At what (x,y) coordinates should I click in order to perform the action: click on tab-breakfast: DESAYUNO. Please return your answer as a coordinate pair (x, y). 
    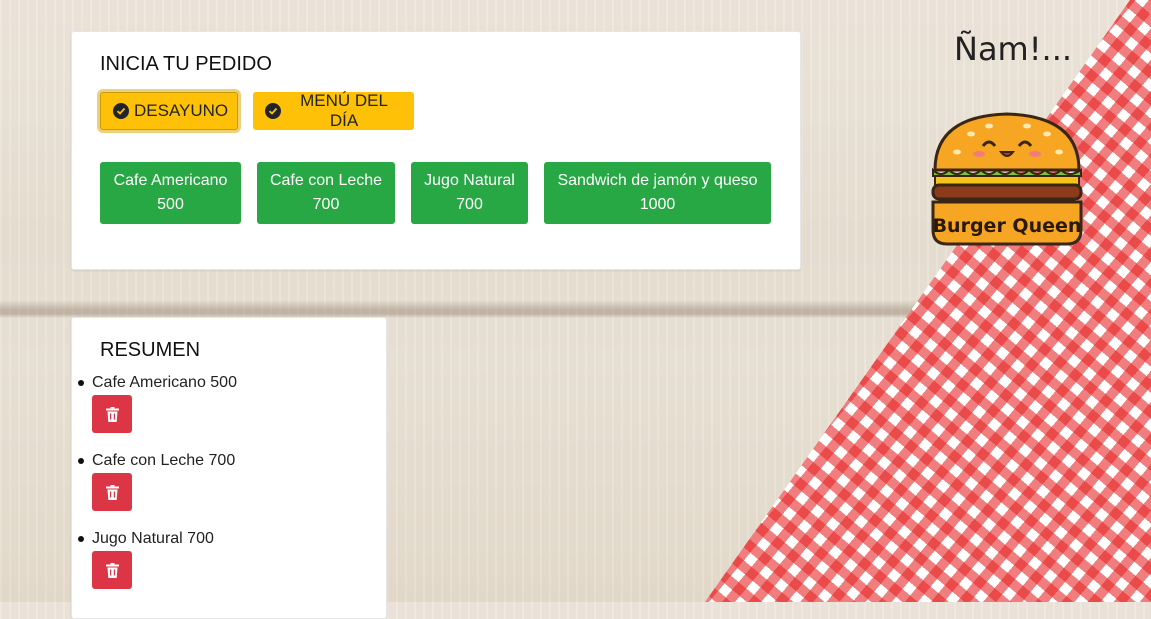
    Looking at the image, I should click on (169, 111).